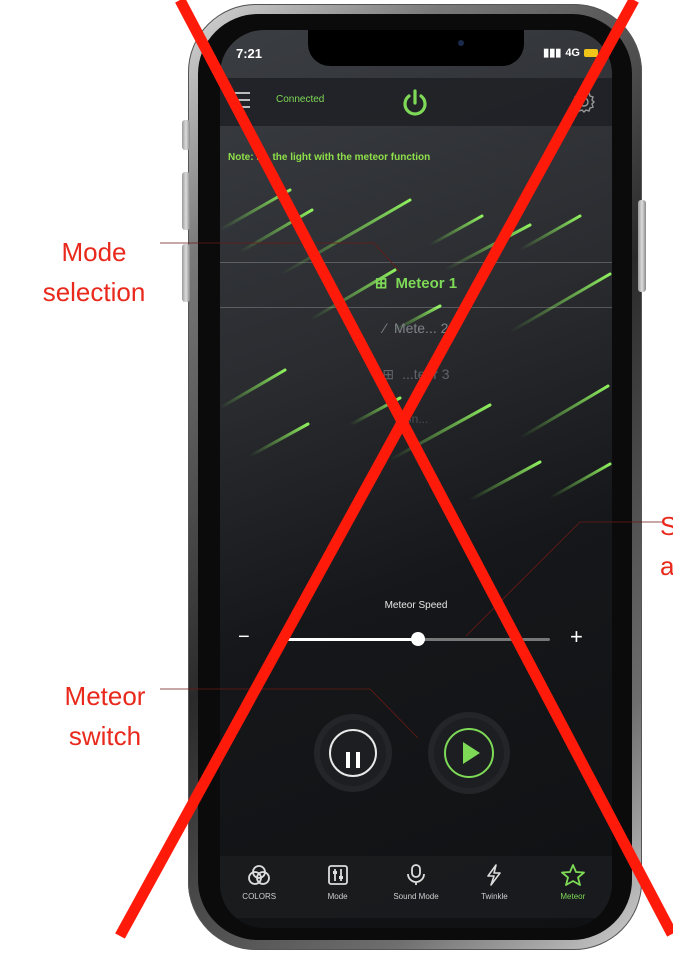  I want to click on speed-increase-button: +, so click(576, 637).